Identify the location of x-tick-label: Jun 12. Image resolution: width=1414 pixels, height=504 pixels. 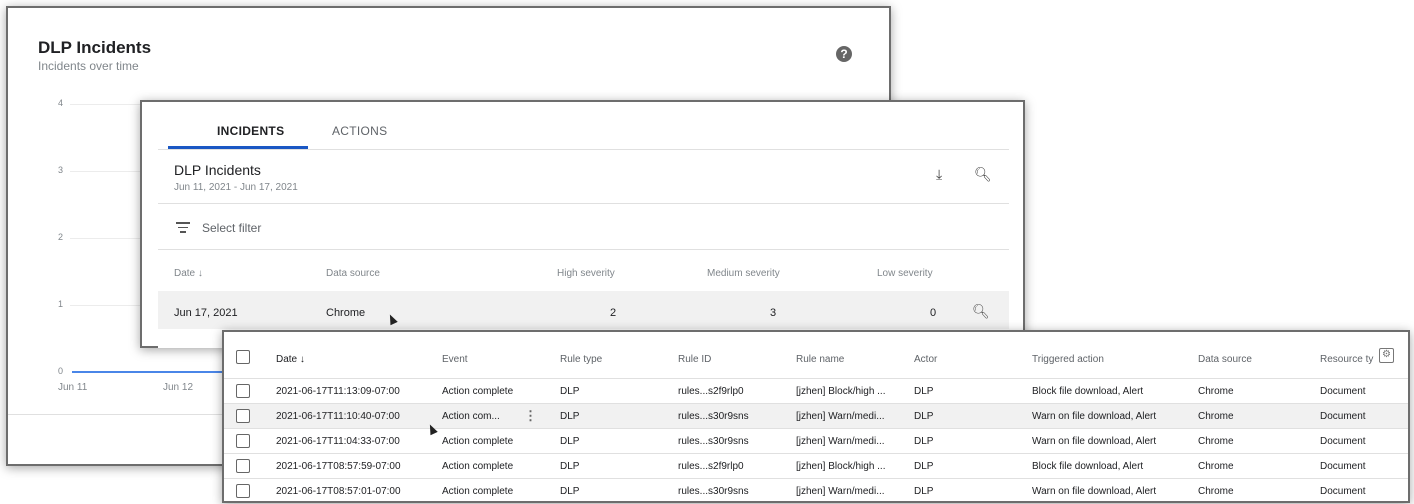
(178, 387).